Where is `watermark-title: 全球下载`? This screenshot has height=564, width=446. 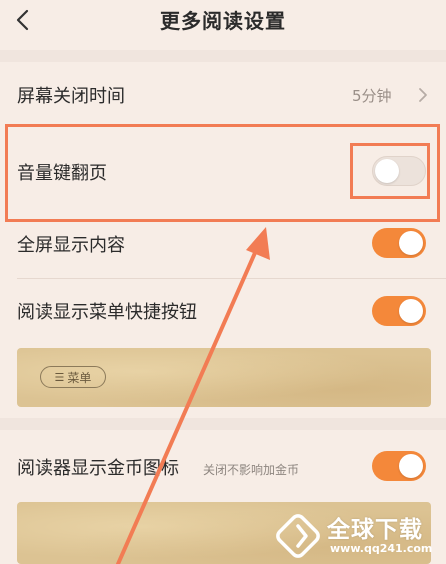 watermark-title: 全球下载 is located at coordinates (375, 530).